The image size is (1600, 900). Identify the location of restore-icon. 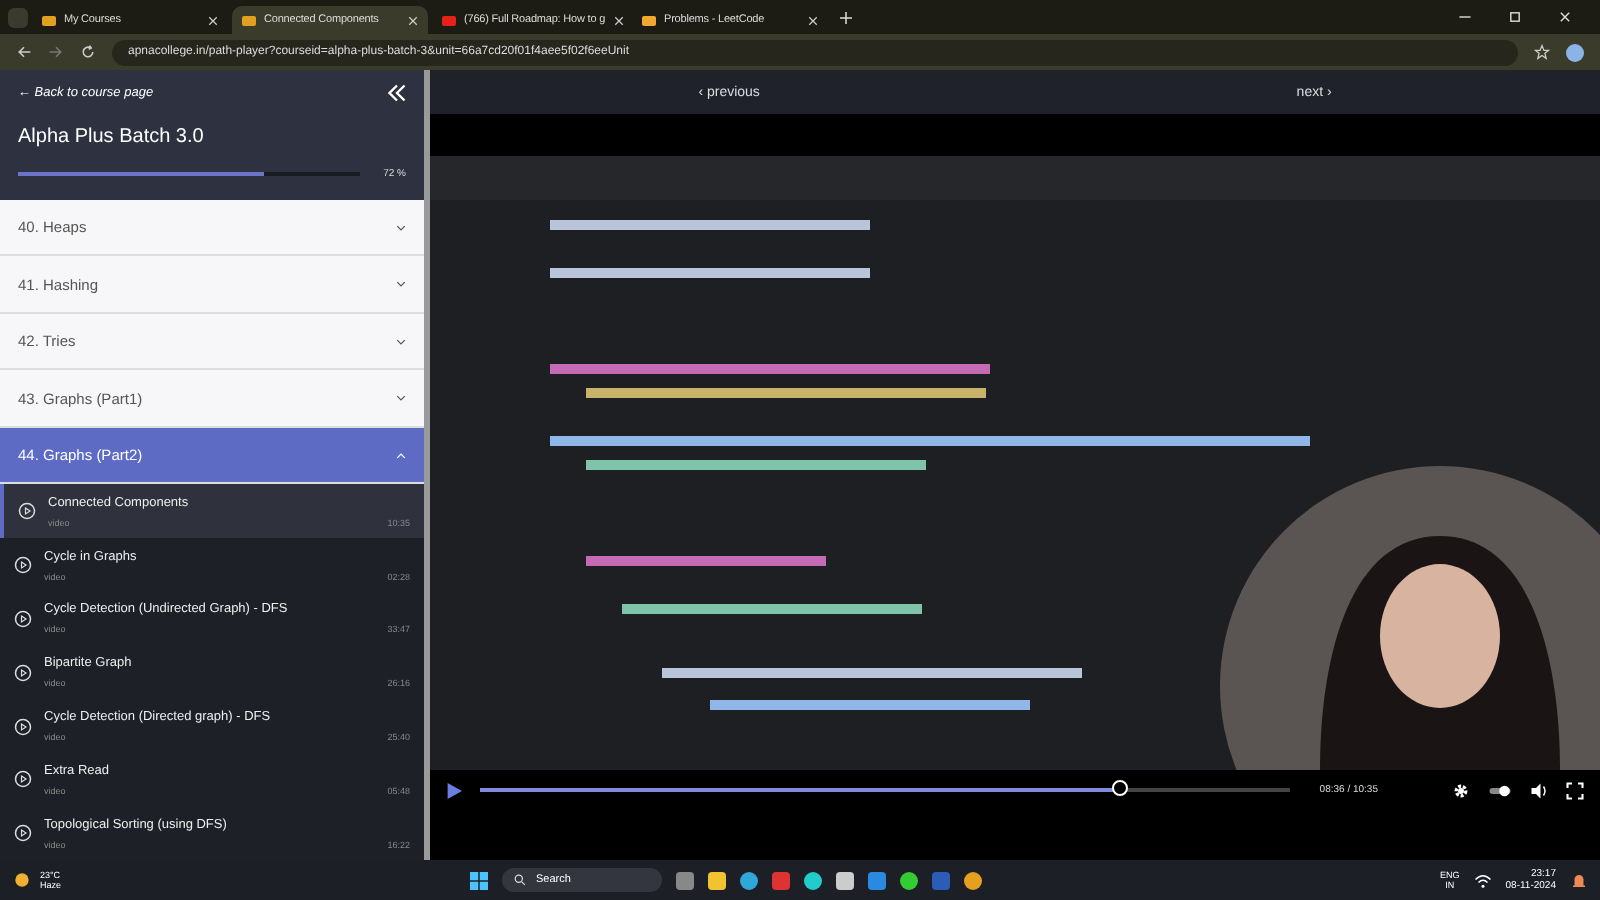
(1515, 17).